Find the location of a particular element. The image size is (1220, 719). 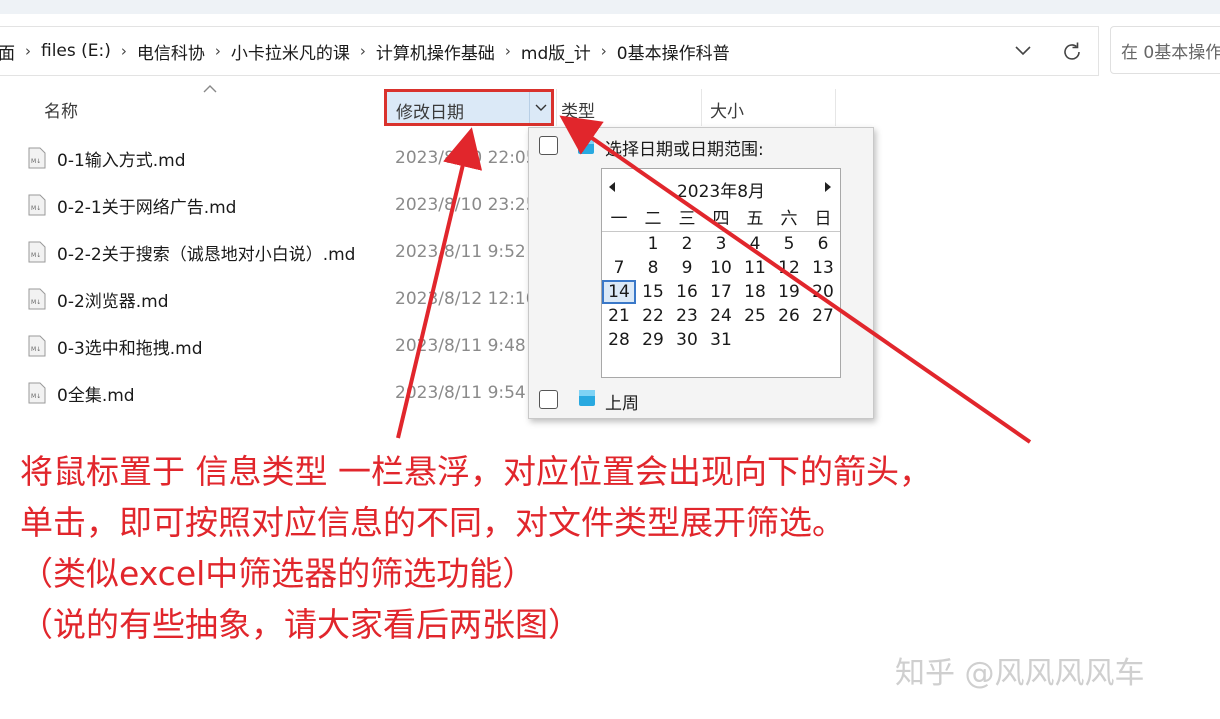

watermark: 知乎 @风风风风车 is located at coordinates (1020, 673).